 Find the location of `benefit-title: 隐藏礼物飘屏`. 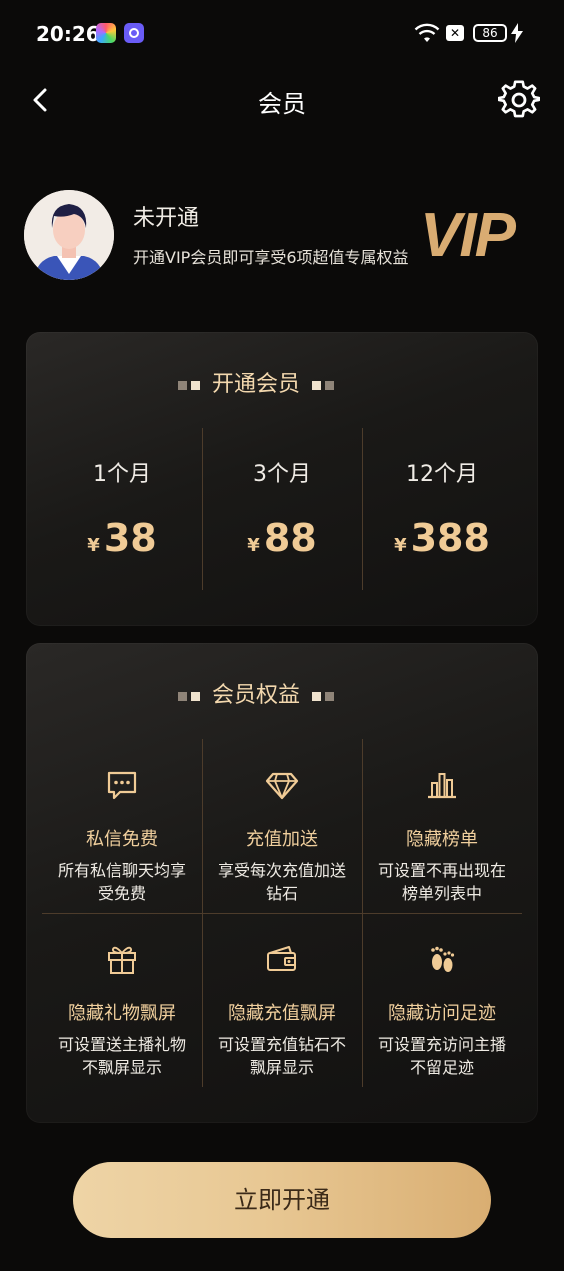

benefit-title: 隐藏礼物飘屏 is located at coordinates (122, 1013).